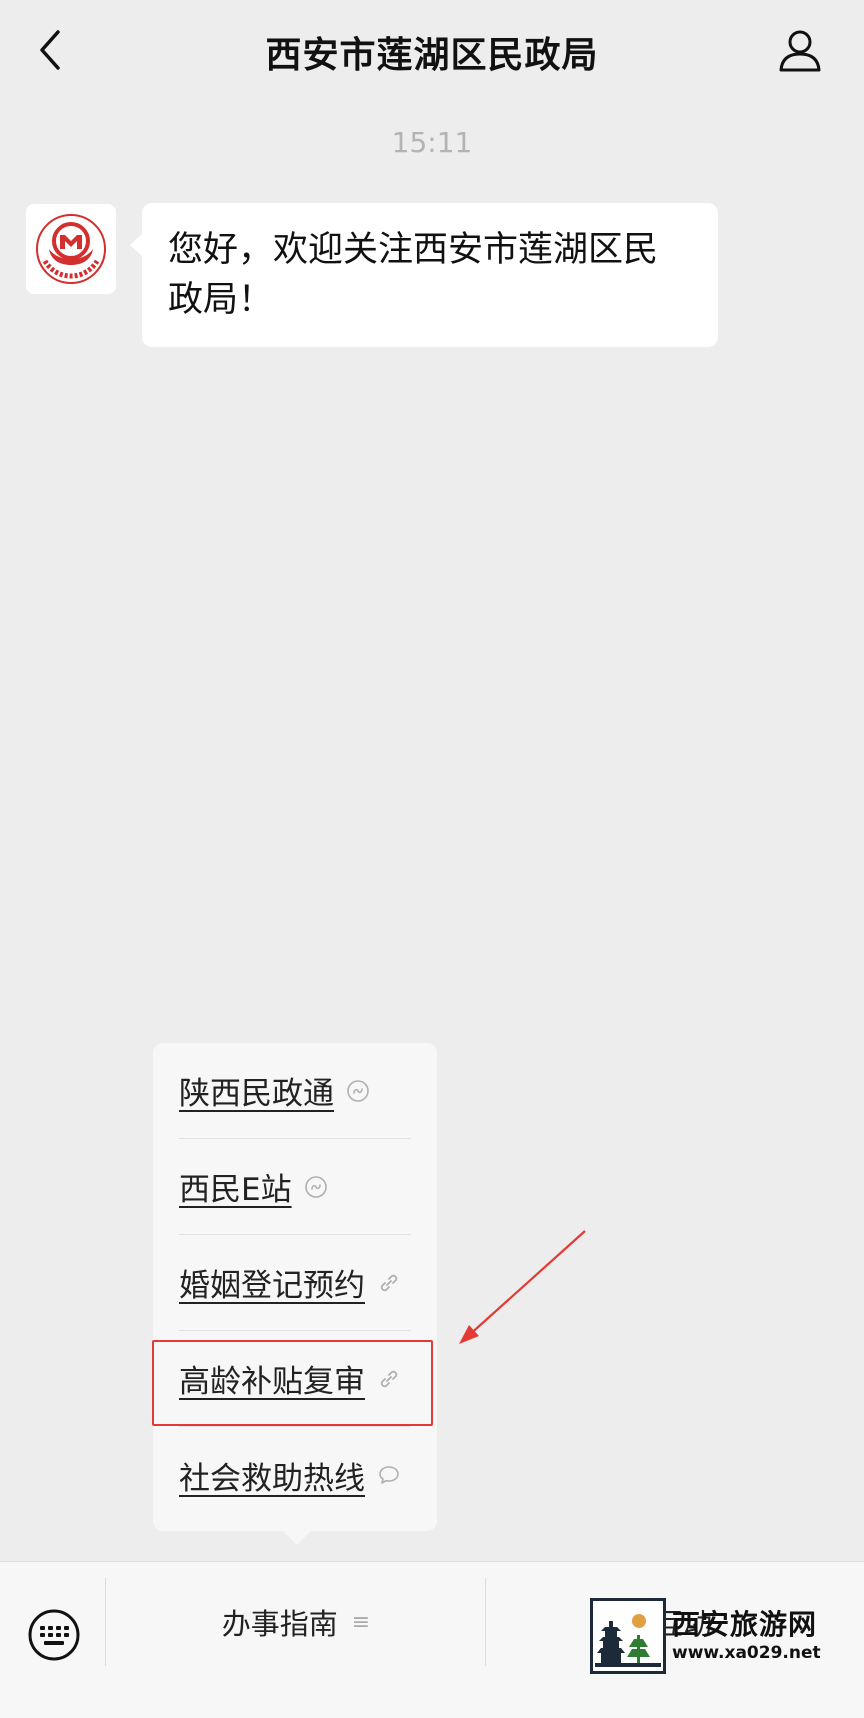 Image resolution: width=864 pixels, height=1718 pixels. I want to click on avatar, so click(71, 249).